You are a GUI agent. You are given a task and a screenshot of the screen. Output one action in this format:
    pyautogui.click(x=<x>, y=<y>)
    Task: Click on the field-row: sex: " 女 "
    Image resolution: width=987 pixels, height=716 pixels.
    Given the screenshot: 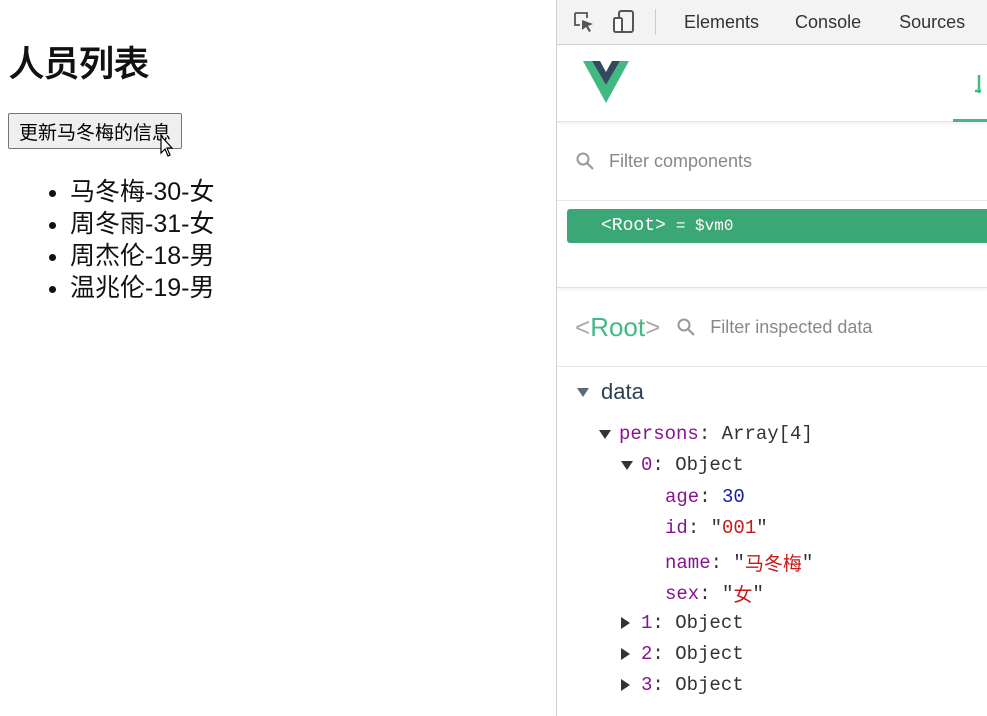 What is the action you would take?
    pyautogui.click(x=714, y=594)
    